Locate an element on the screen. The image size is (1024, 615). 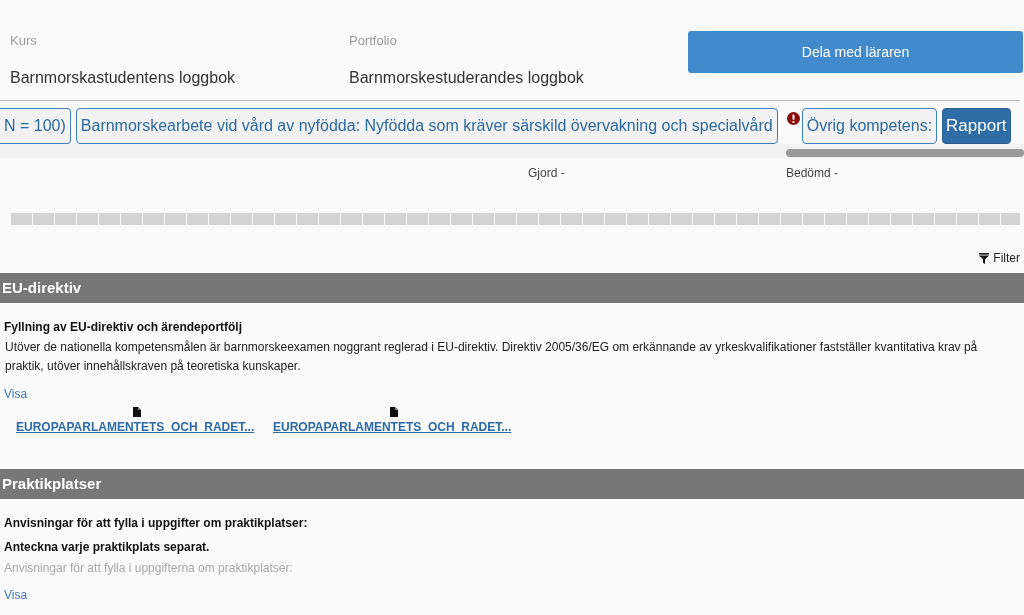
done-label: Gjord - is located at coordinates (547, 173).